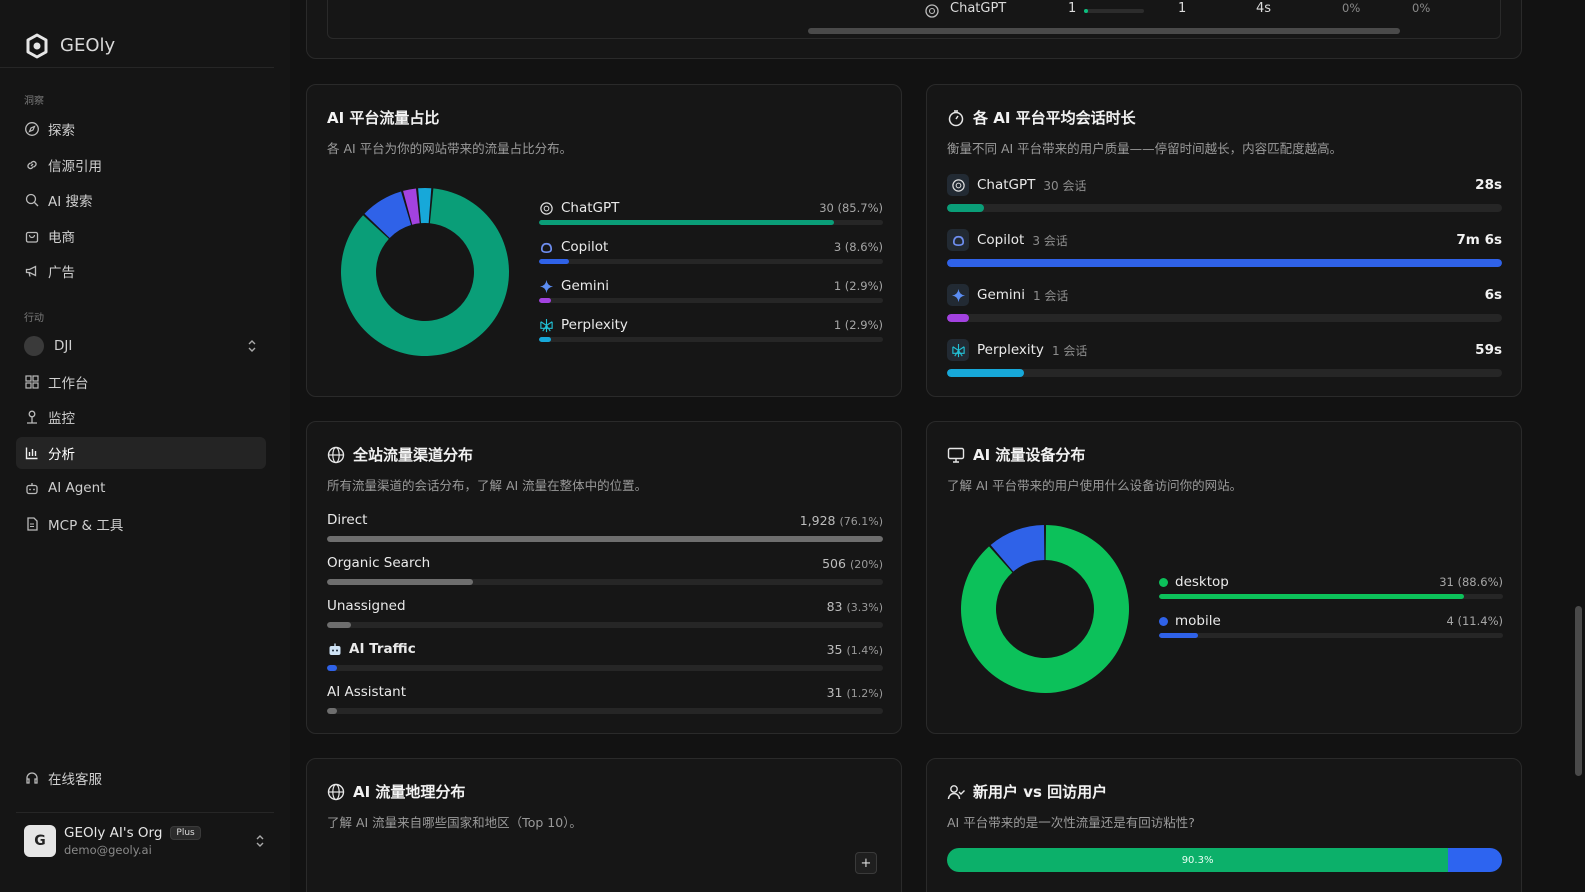 This screenshot has height=892, width=1585. Describe the element at coordinates (1578, 691) in the screenshot. I see `vertical-scrollbar` at that location.